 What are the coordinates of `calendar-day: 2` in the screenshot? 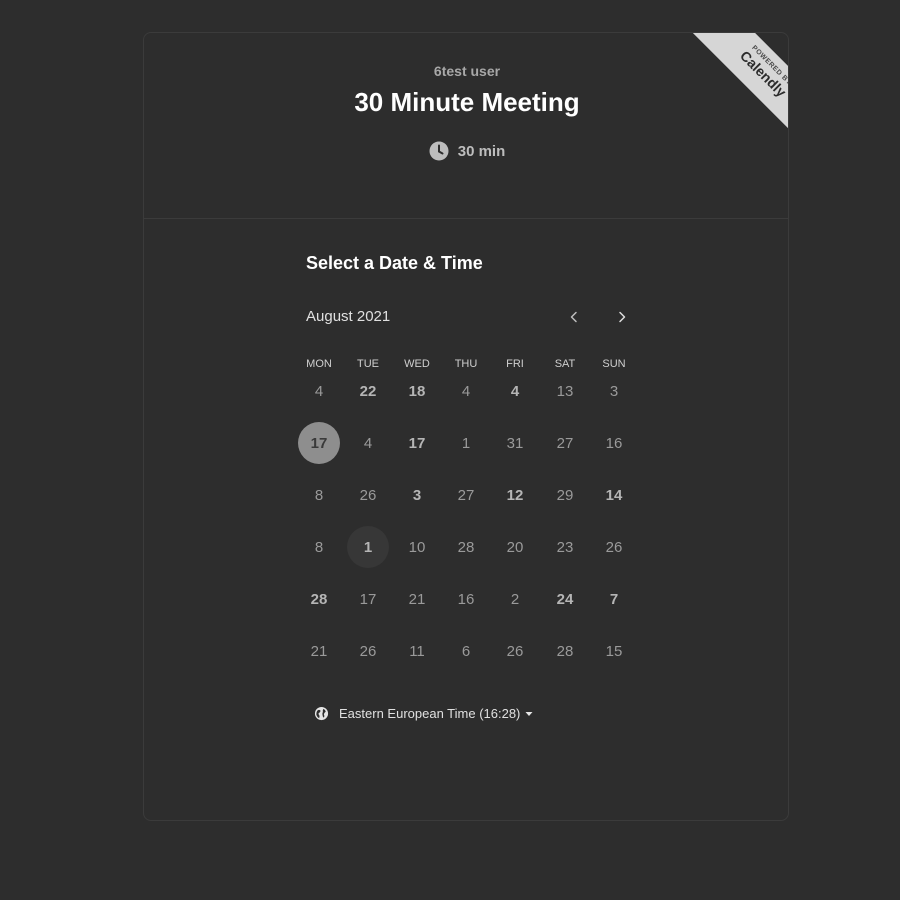 It's located at (515, 599).